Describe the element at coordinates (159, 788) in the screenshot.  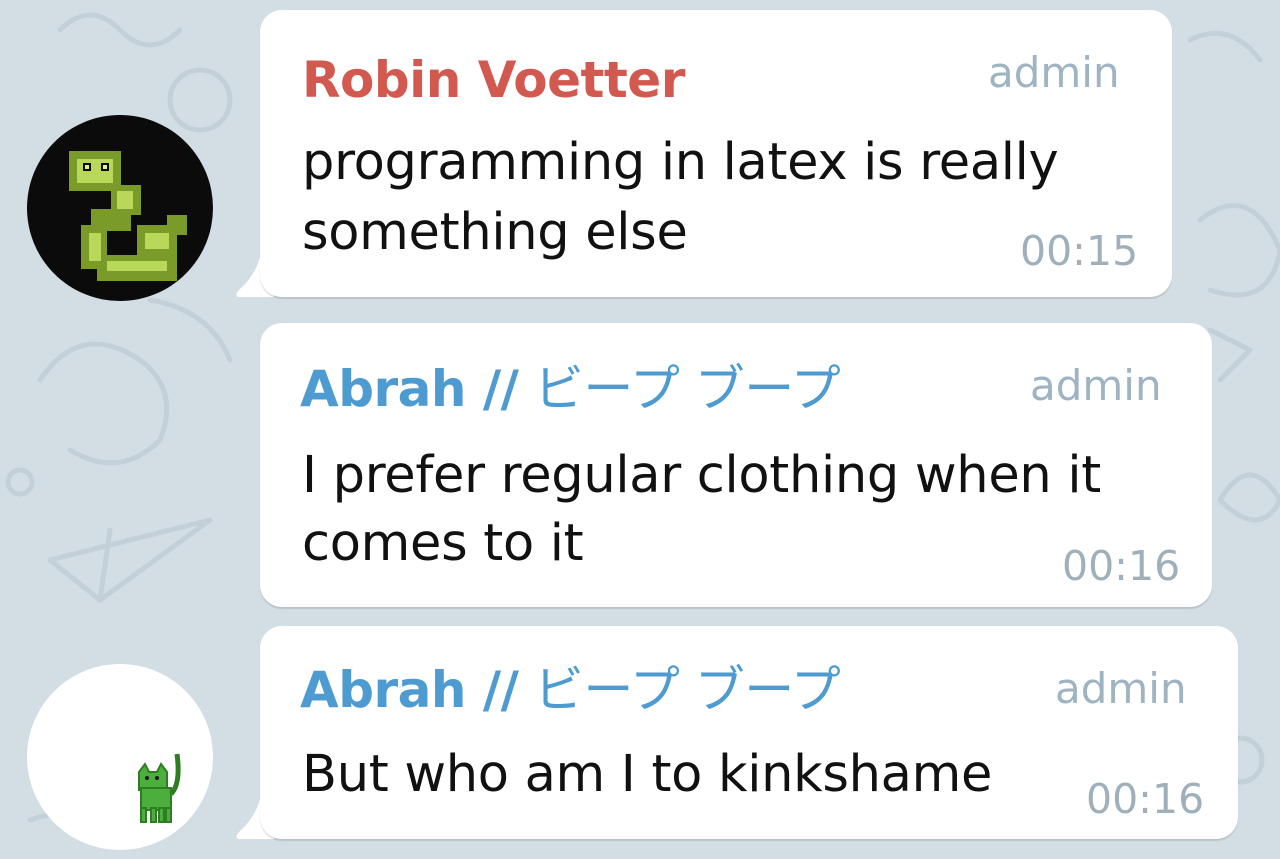
I see `green-cat-icon` at that location.